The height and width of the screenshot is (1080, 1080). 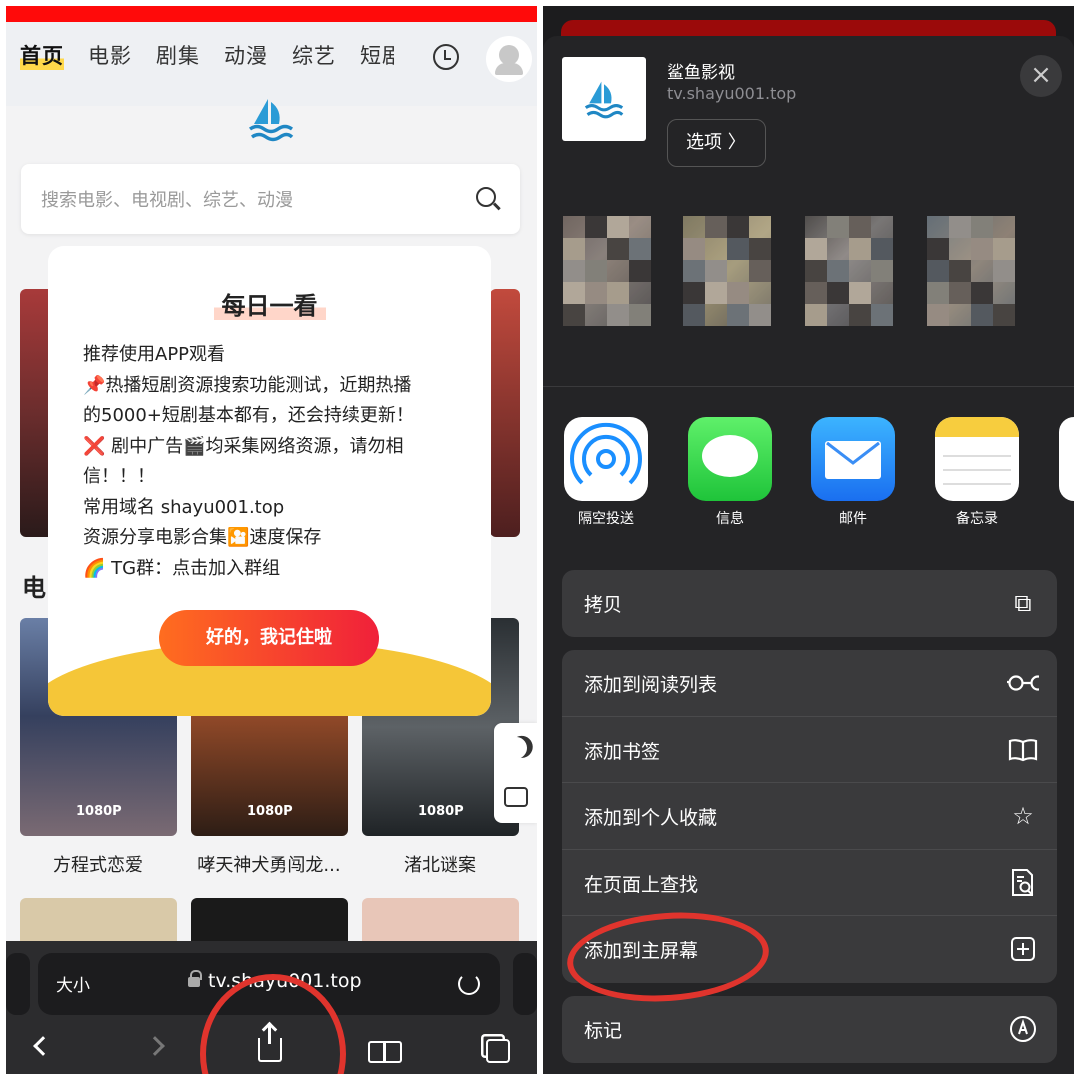 What do you see at coordinates (1041, 76) in the screenshot?
I see `close-icon: ×` at bounding box center [1041, 76].